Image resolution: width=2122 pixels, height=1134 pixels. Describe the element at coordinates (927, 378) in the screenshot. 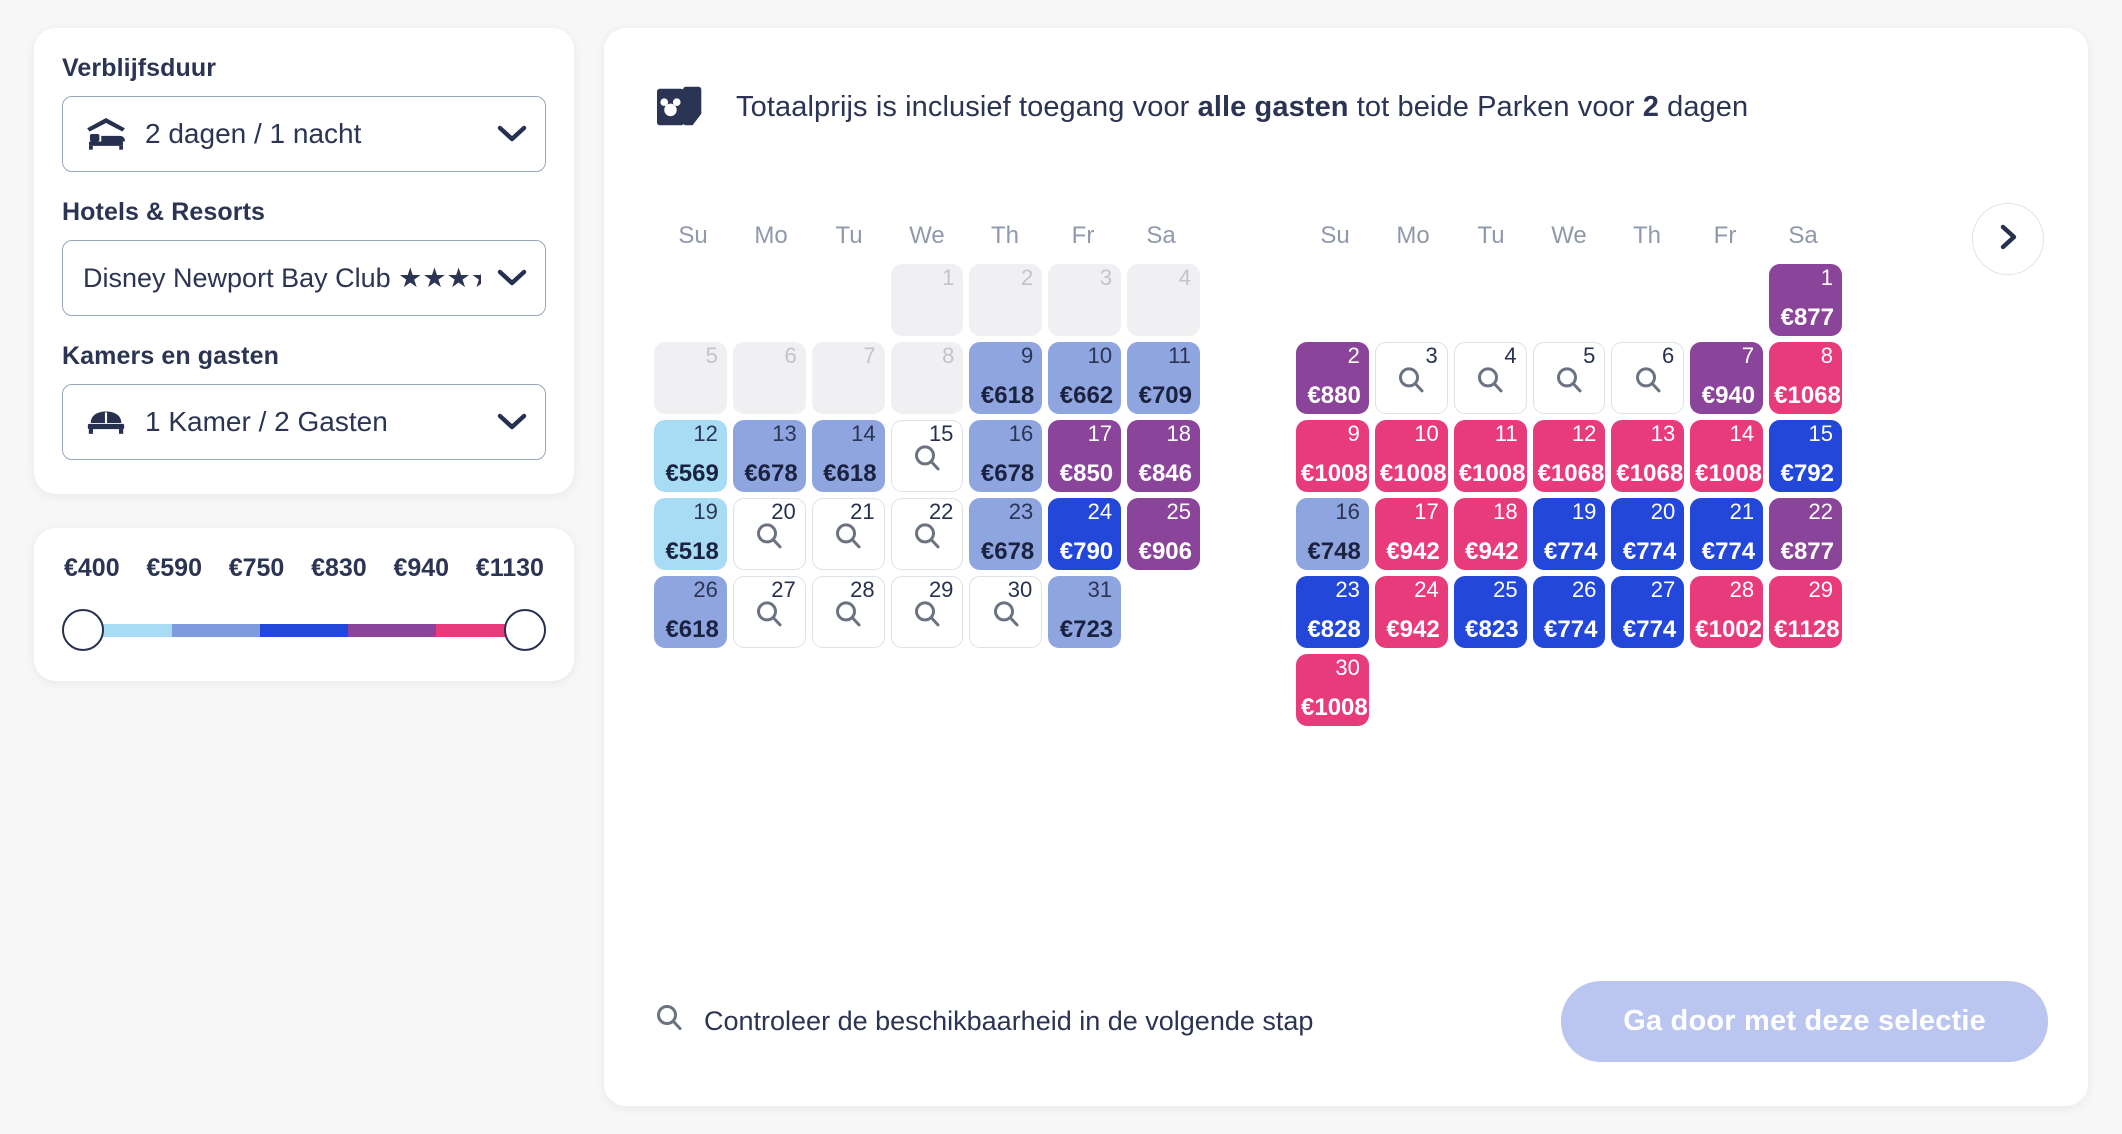

I see `calendar-day-cell: 8` at that location.